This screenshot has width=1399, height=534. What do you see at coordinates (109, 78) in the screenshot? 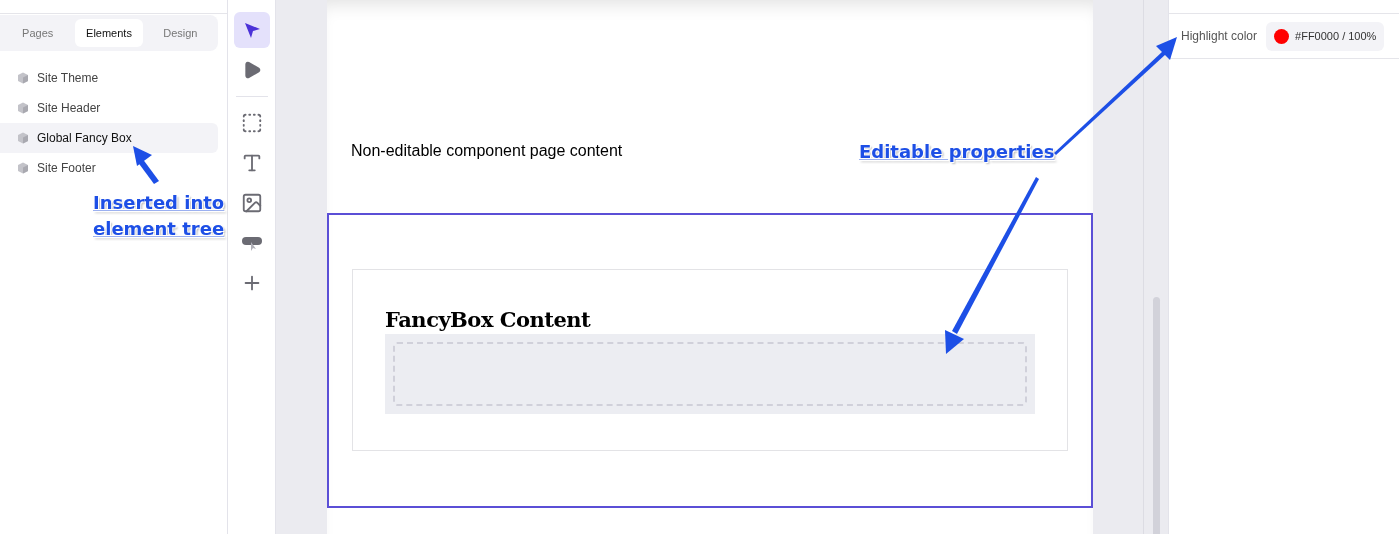
I see `element-tree-item: Site Theme` at bounding box center [109, 78].